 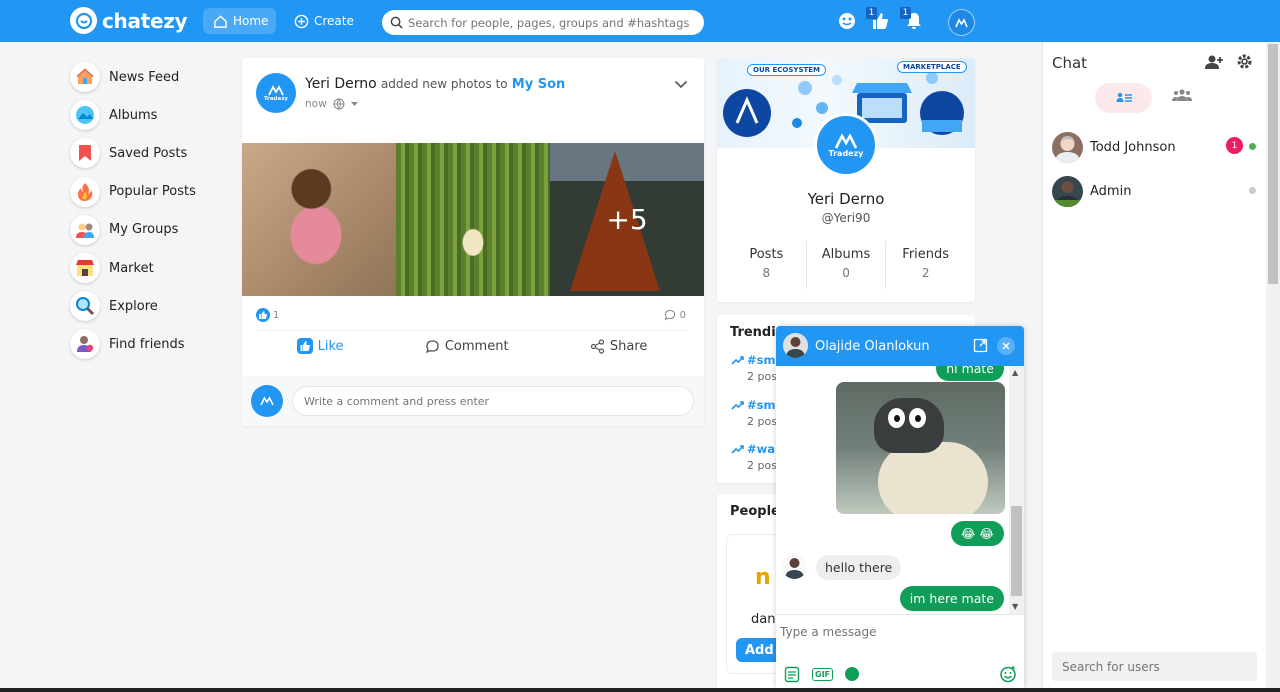 What do you see at coordinates (932, 67) in the screenshot?
I see `cover-tag: MARKETPLACE` at bounding box center [932, 67].